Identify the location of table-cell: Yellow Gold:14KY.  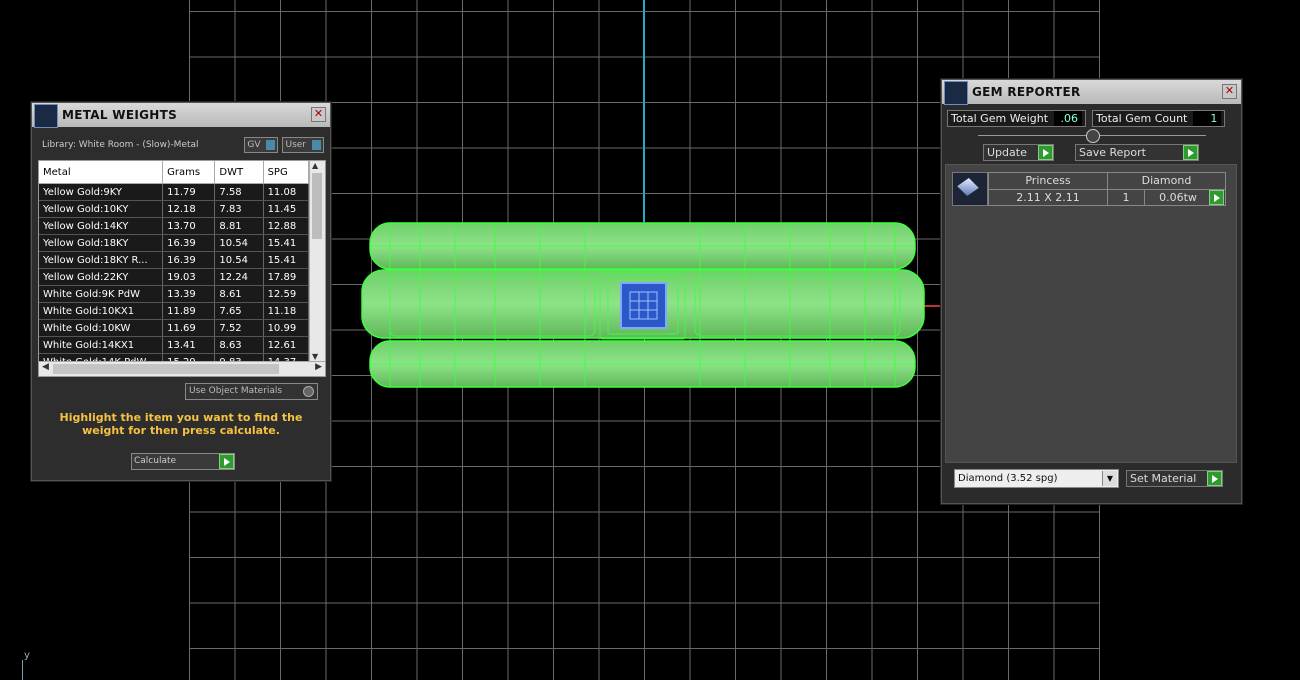
(101, 226).